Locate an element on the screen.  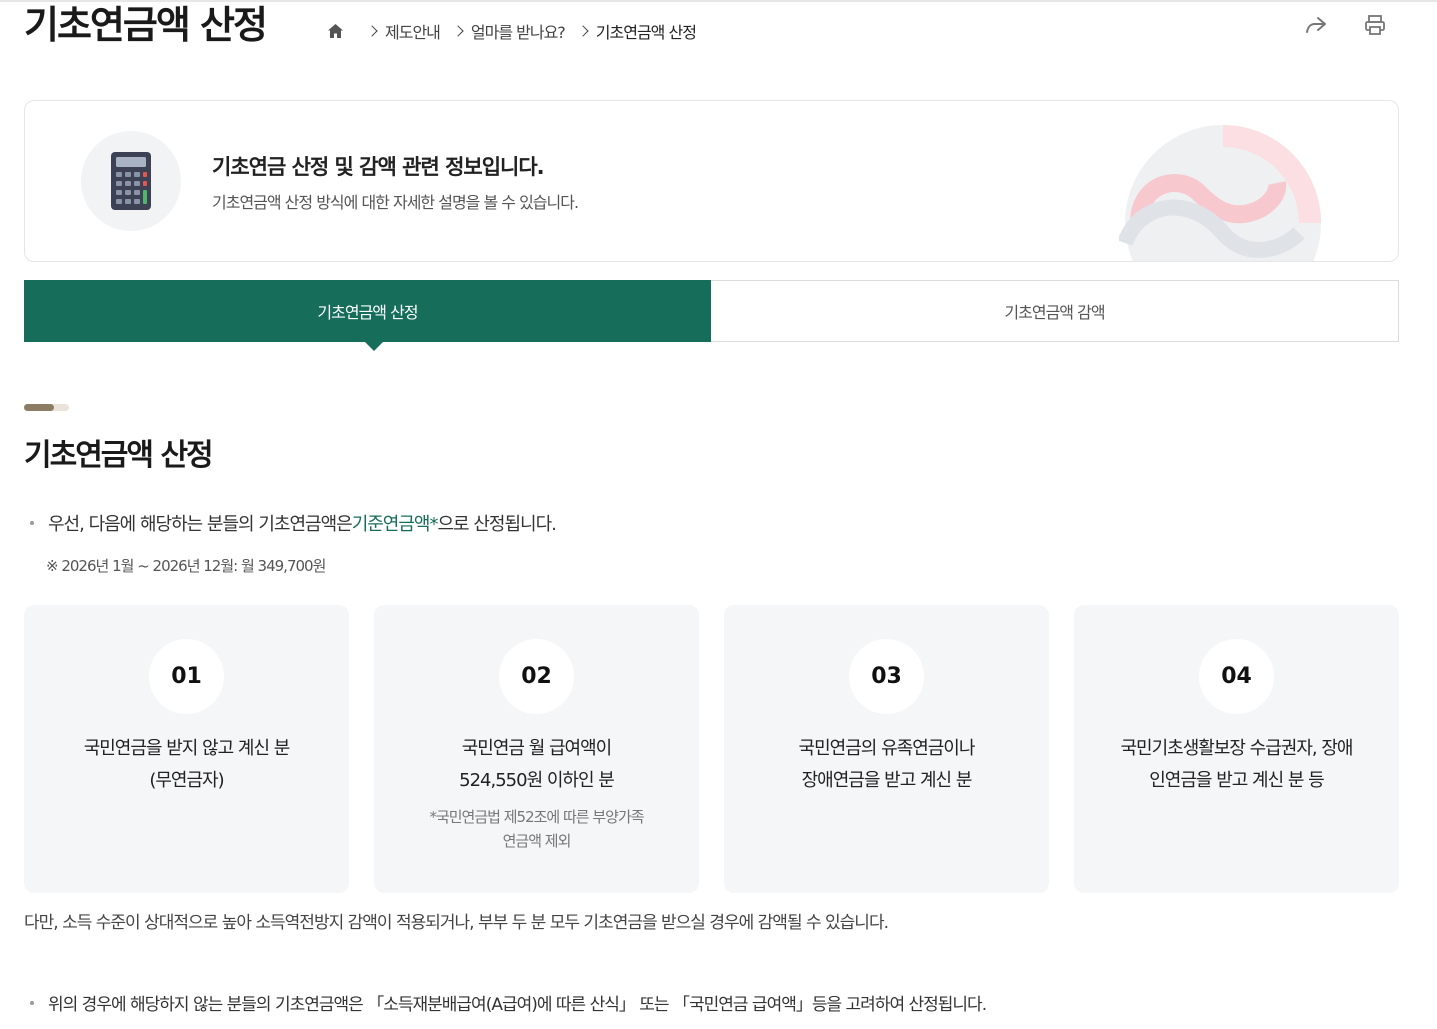
calculator-icon is located at coordinates (131, 181).